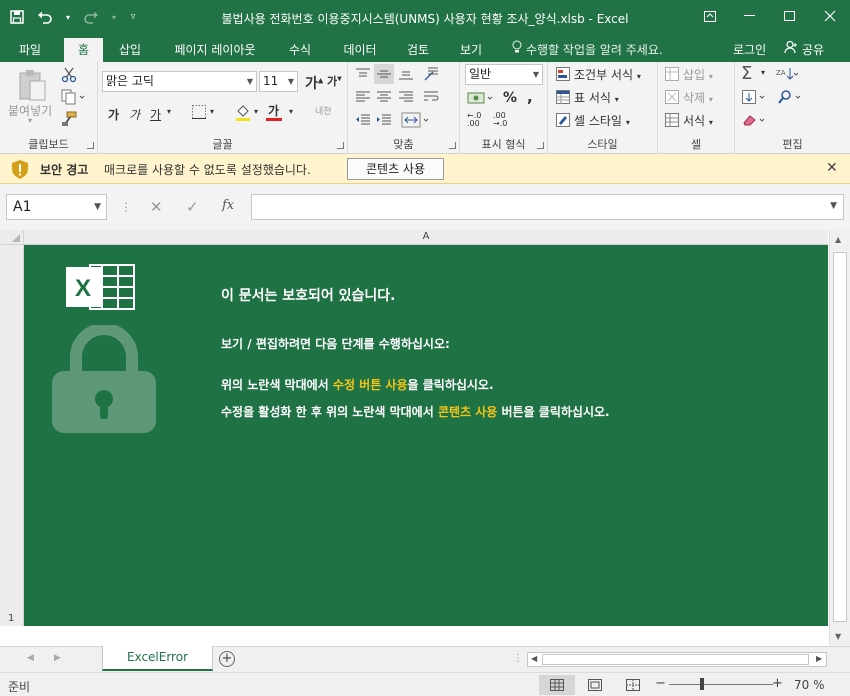  I want to click on column-header-a: A, so click(426, 237).